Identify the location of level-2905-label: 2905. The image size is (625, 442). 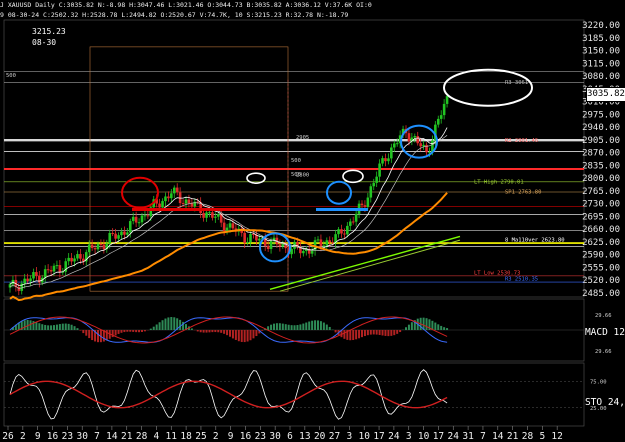
(302, 138).